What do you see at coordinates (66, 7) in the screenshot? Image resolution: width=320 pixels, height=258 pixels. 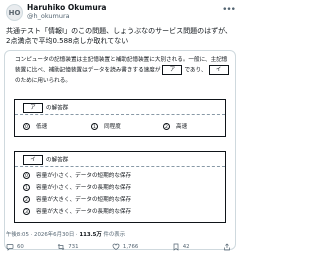 I see `author-name: Haruhiko Okumura` at bounding box center [66, 7].